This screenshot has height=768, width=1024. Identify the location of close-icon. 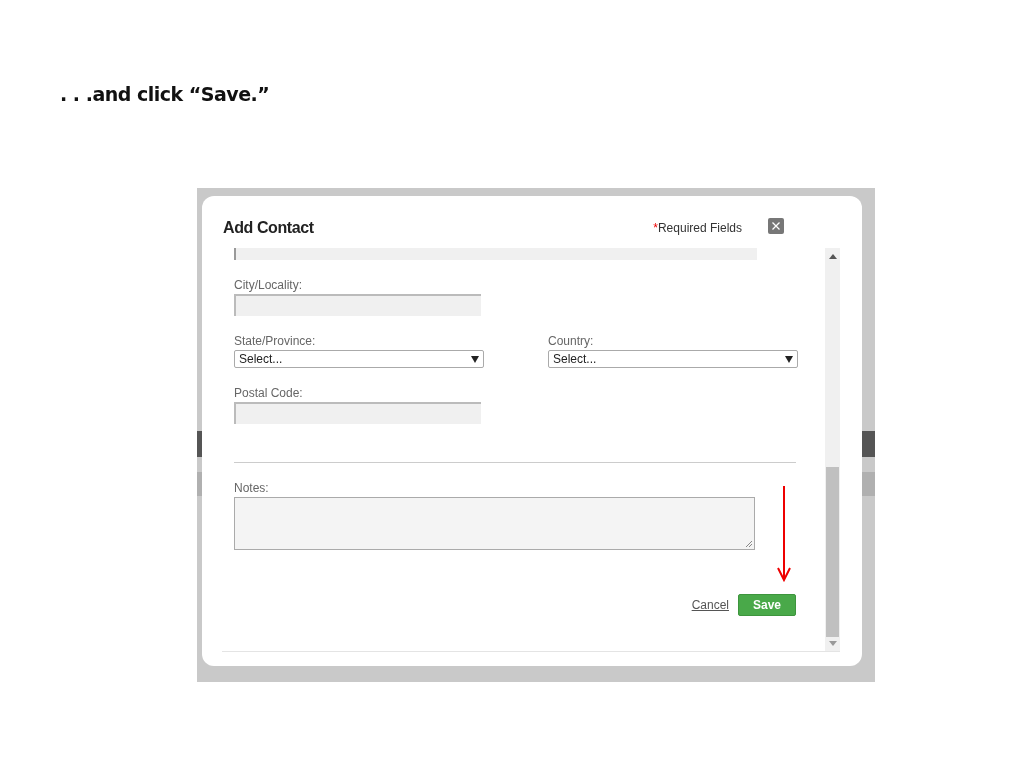
(776, 226).